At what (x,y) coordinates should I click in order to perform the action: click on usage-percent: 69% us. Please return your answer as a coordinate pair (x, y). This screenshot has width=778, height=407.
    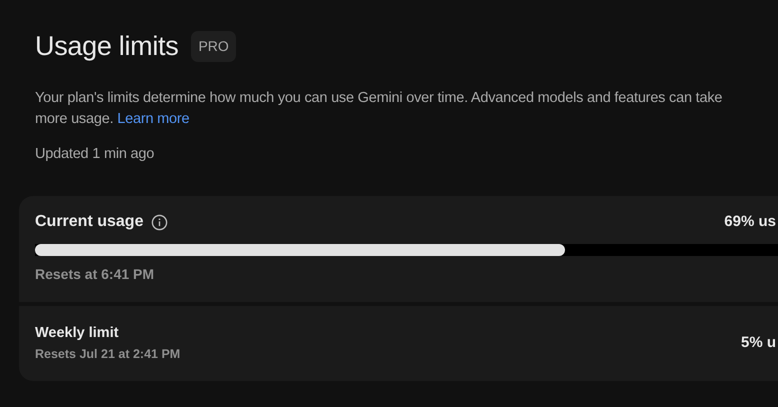
    Looking at the image, I should click on (750, 222).